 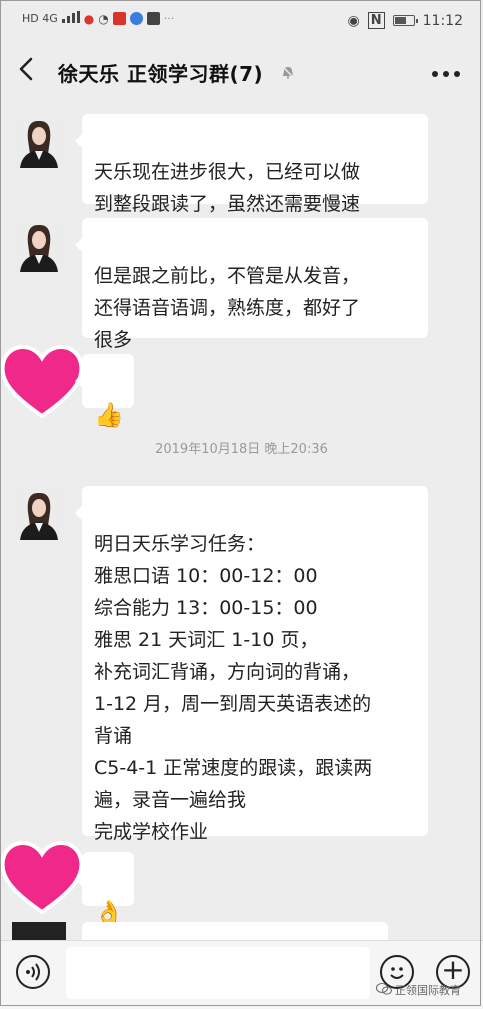 I want to click on message-input, so click(x=218, y=973).